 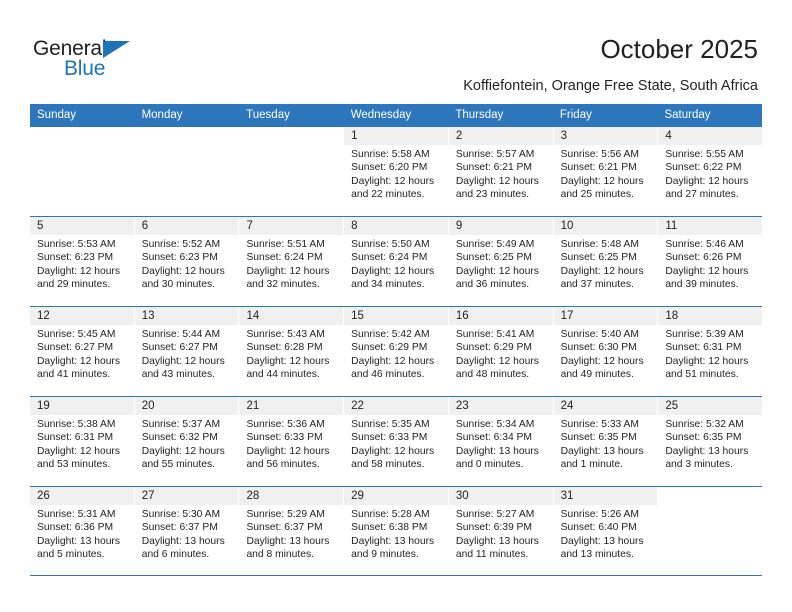 I want to click on day-number: 29, so click(x=357, y=496).